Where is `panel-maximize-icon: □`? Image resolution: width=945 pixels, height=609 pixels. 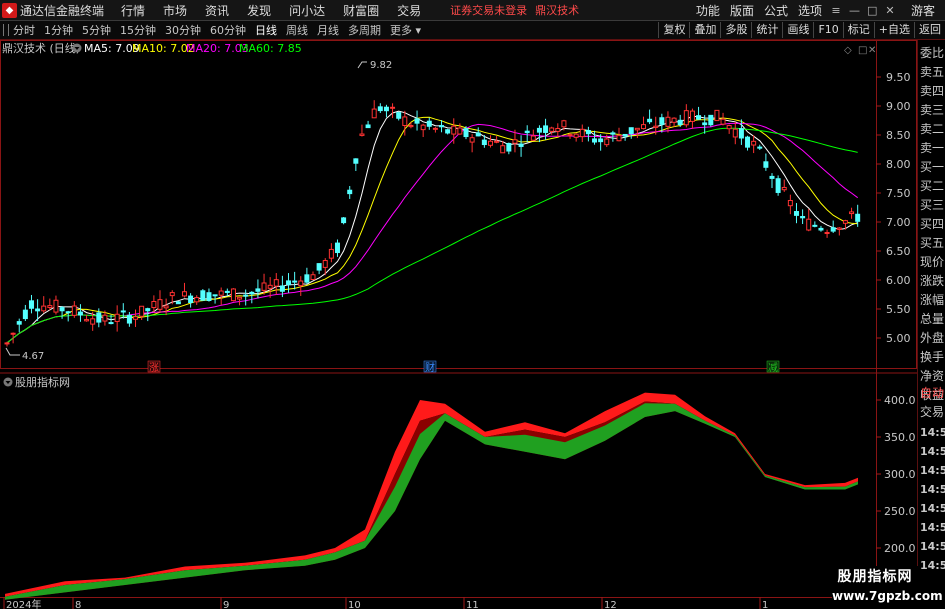
panel-maximize-icon: □ is located at coordinates (862, 50).